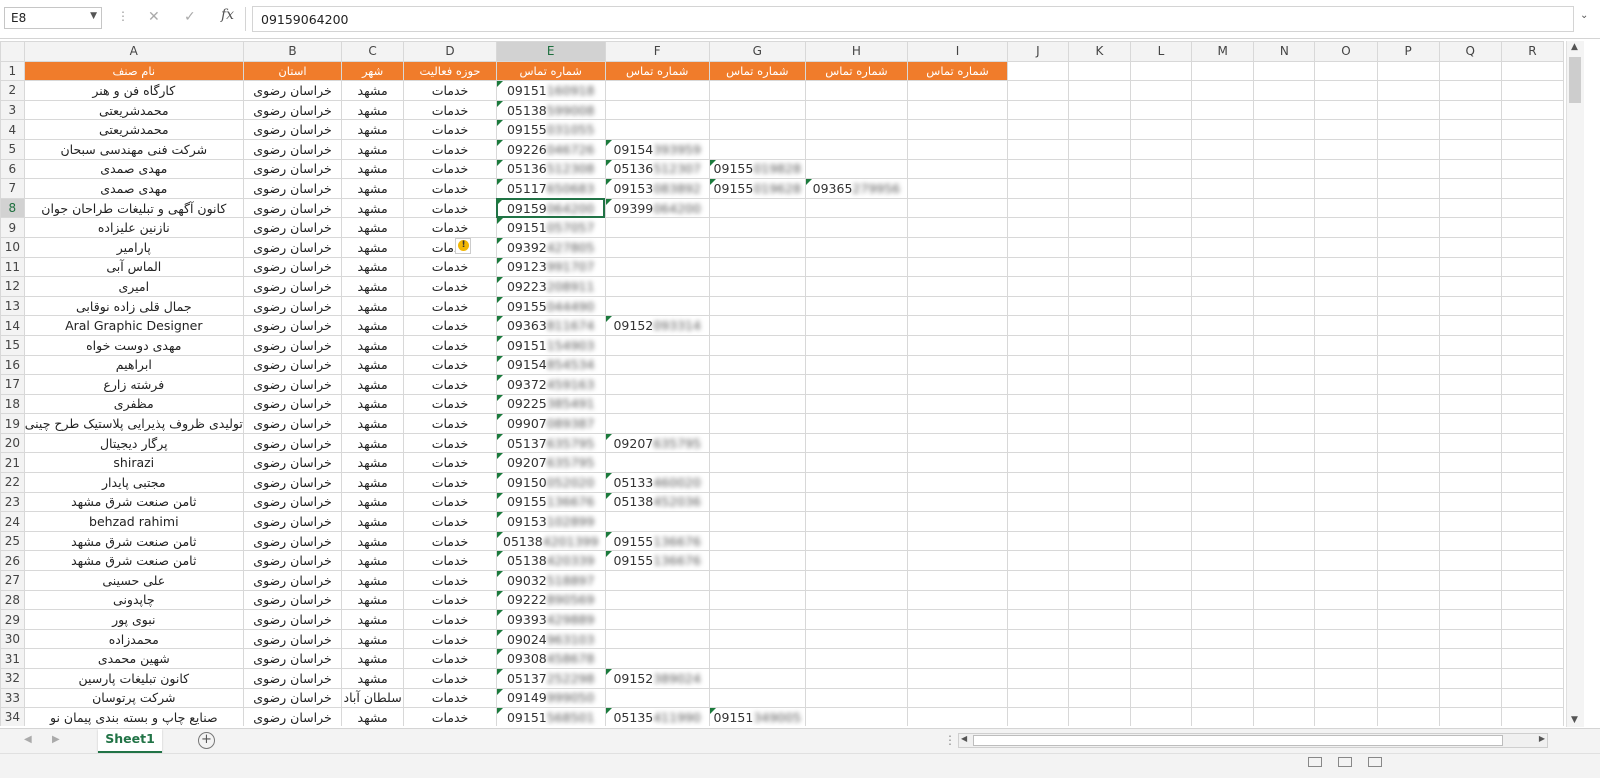 The width and height of the screenshot is (1600, 778). I want to click on tab-split-handle-icon: ⋮, so click(950, 740).